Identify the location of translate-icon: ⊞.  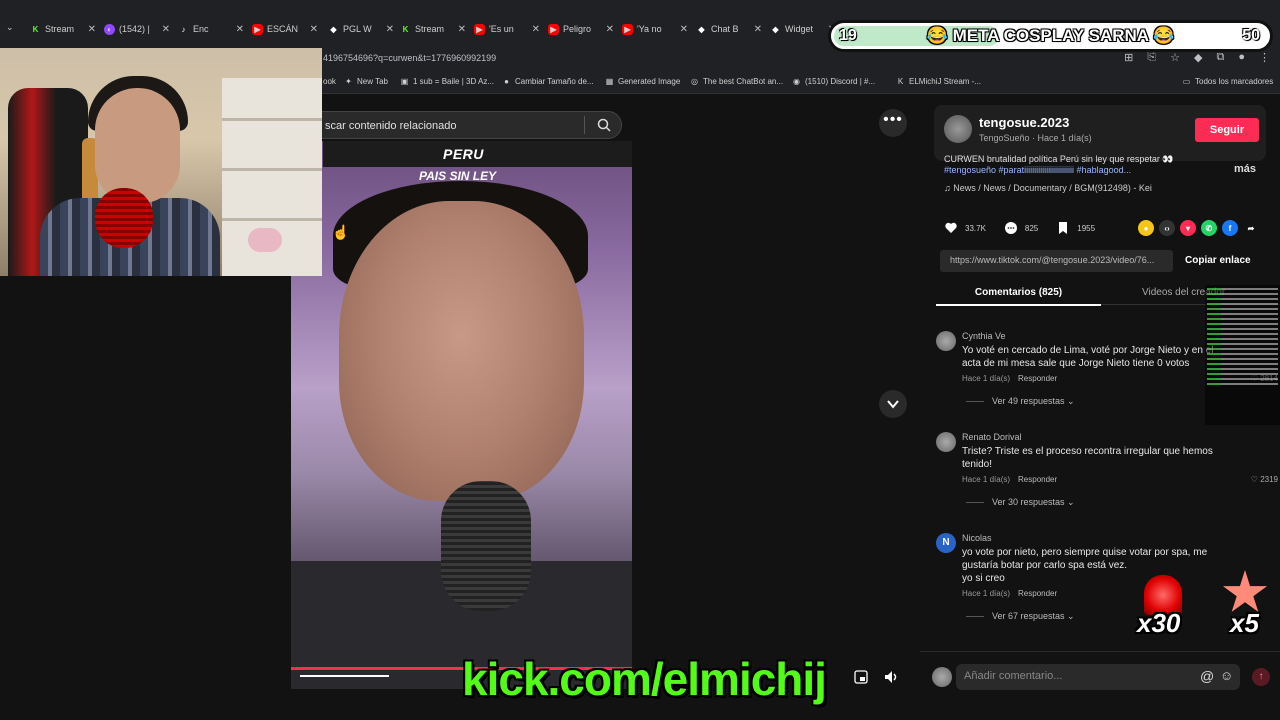
(1128, 57).